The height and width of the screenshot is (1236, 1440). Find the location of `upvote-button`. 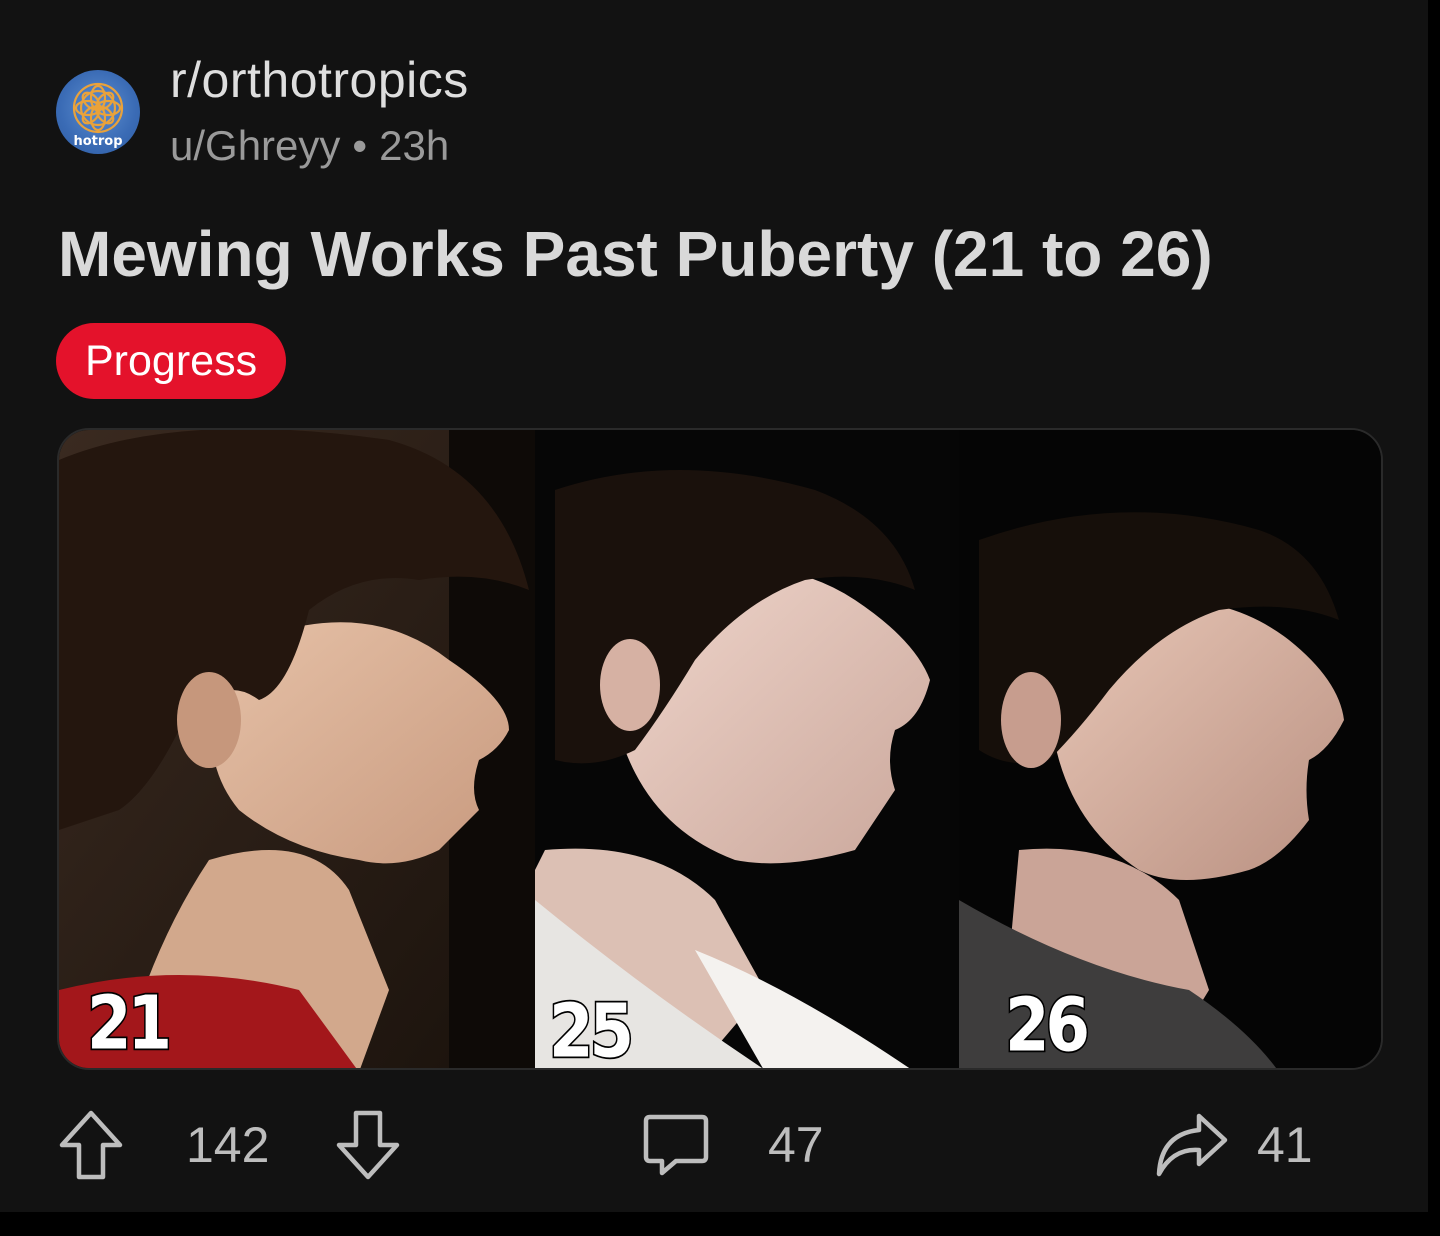

upvote-button is located at coordinates (91, 1145).